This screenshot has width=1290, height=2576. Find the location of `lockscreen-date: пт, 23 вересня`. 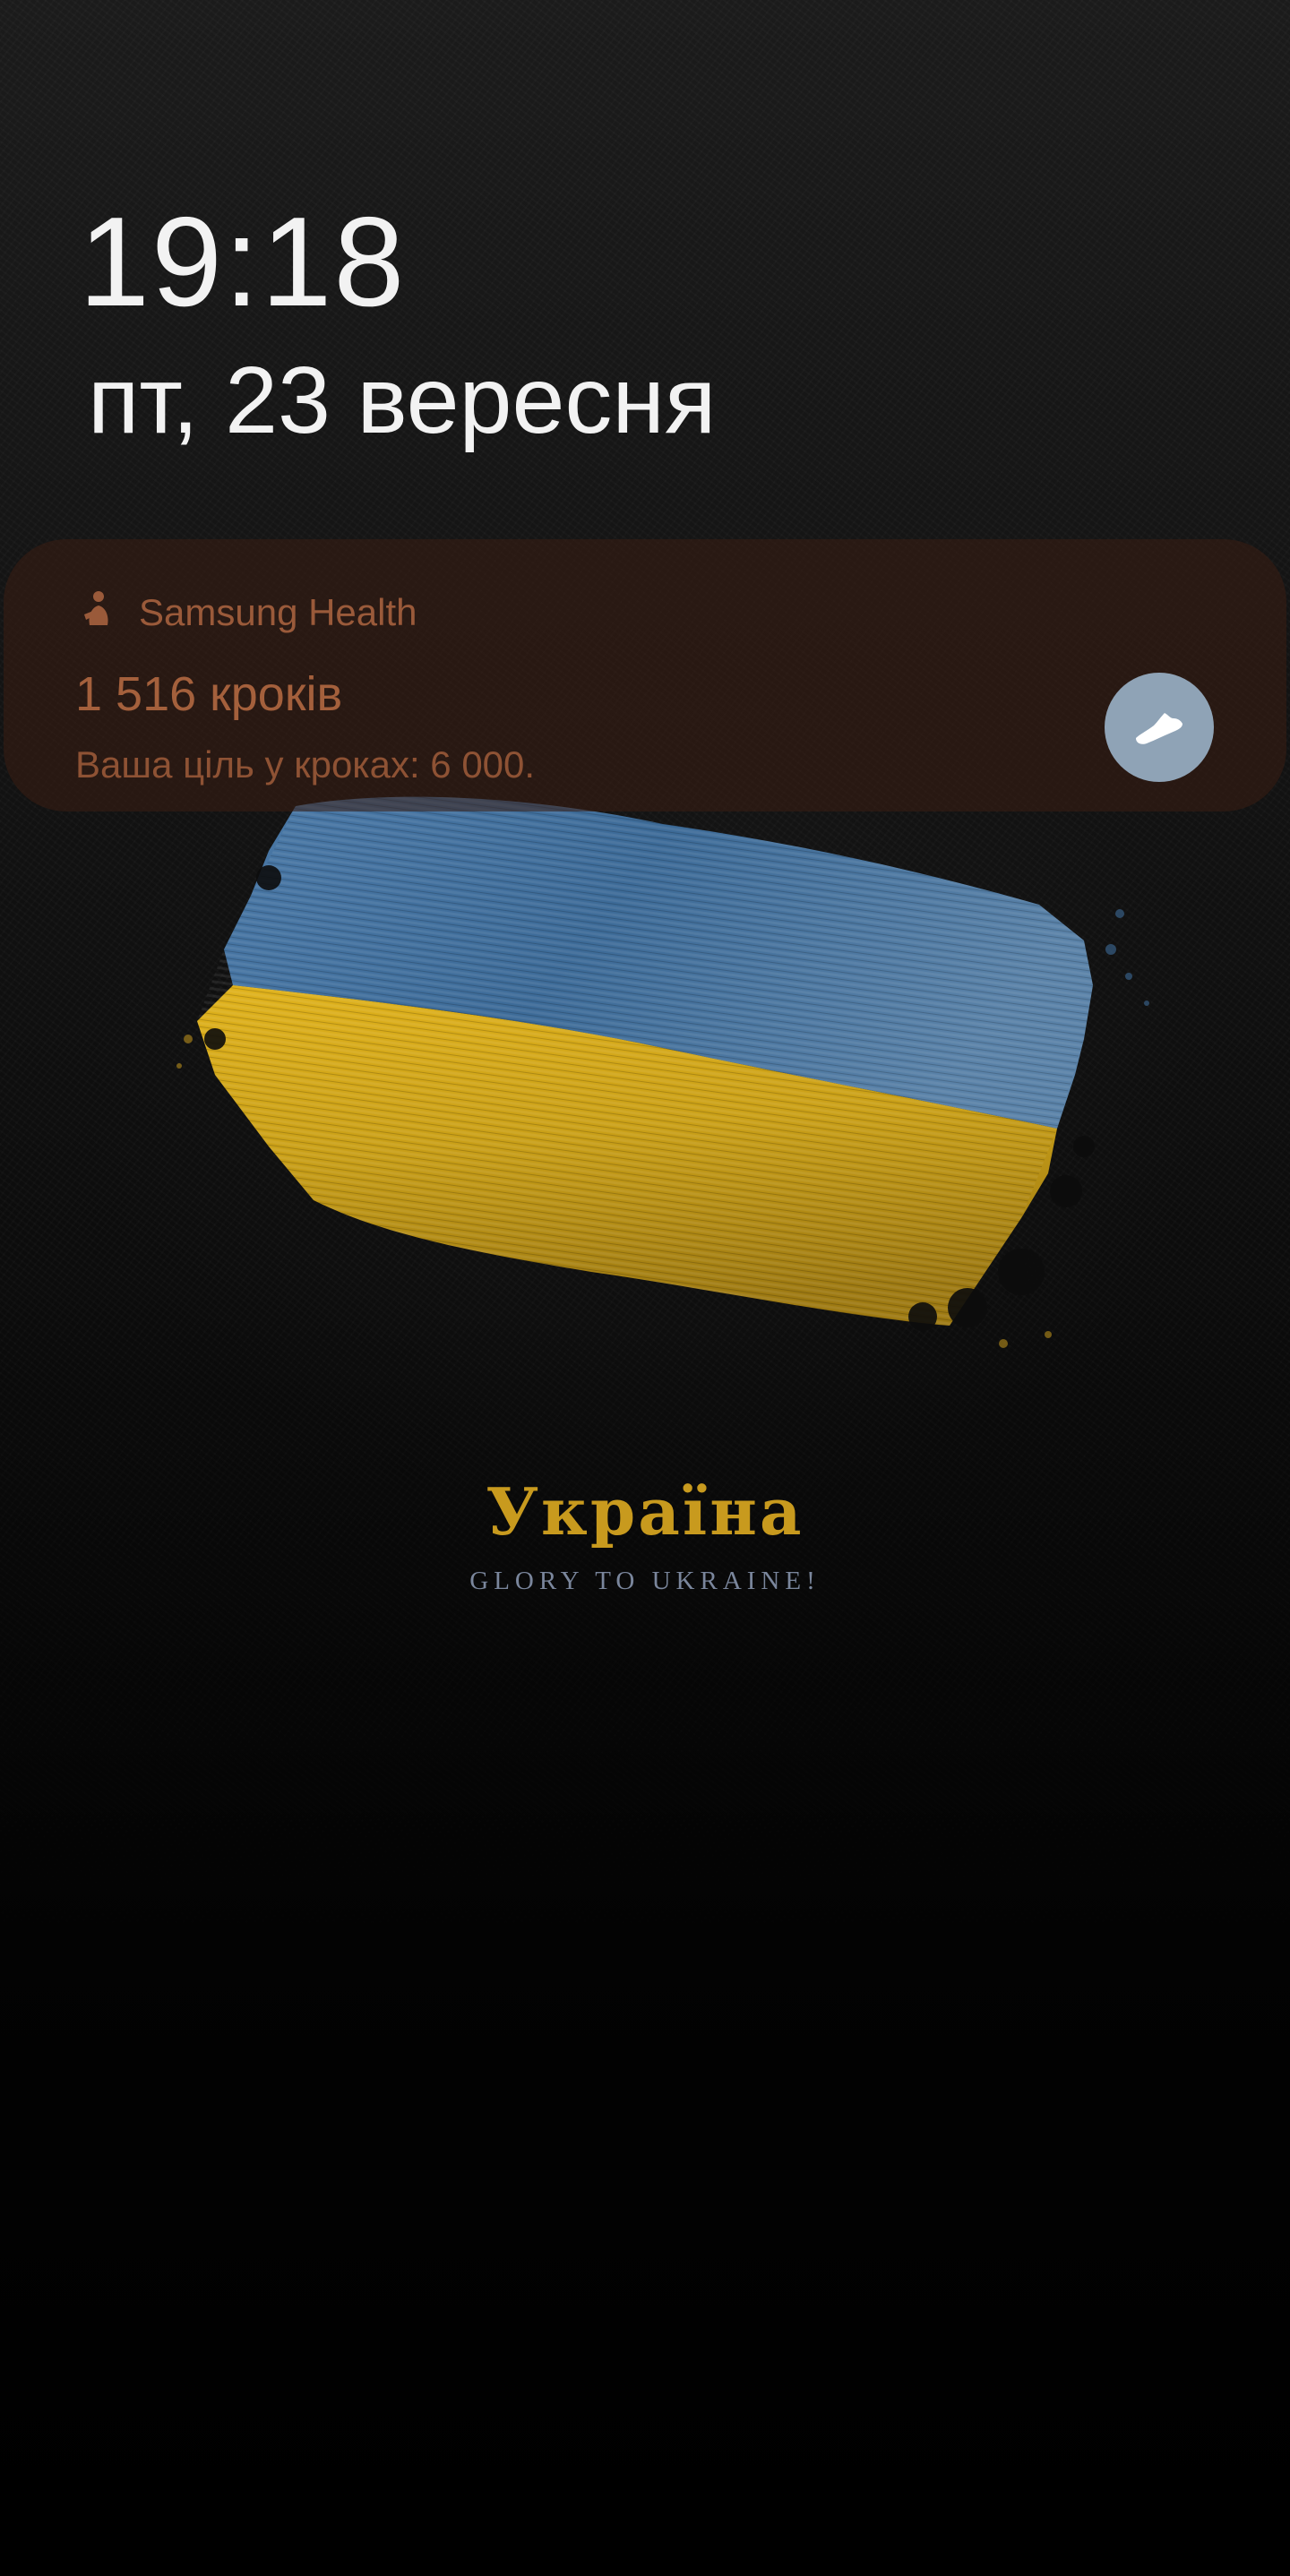

lockscreen-date: пт, 23 вересня is located at coordinates (402, 400).